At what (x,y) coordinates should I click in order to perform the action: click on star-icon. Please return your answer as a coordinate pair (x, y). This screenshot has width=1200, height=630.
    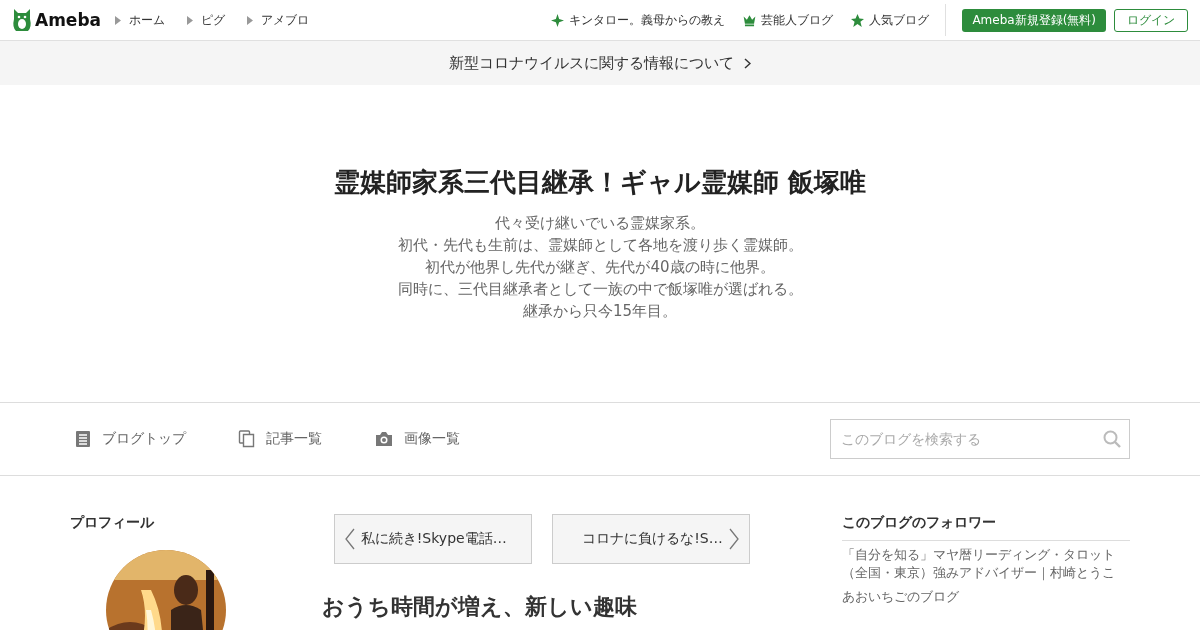
    Looking at the image, I should click on (858, 20).